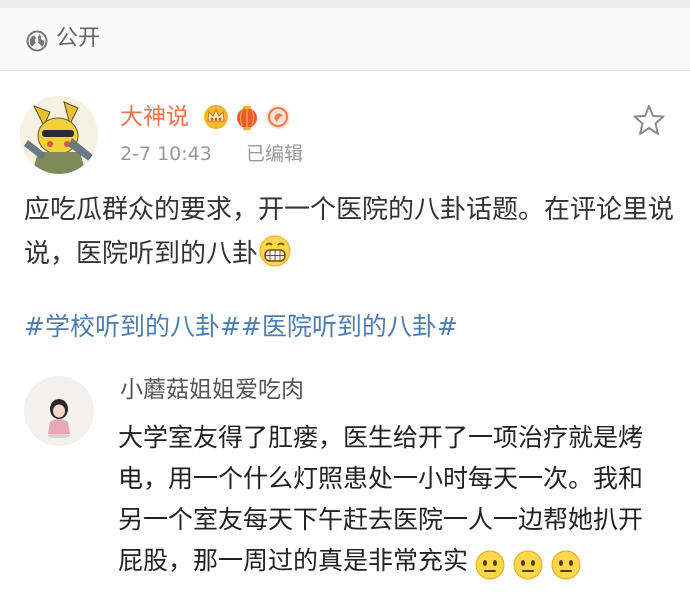 The image size is (690, 599). I want to click on commenter-name: 小蘑菇姐姐爱吃肉, so click(212, 390).